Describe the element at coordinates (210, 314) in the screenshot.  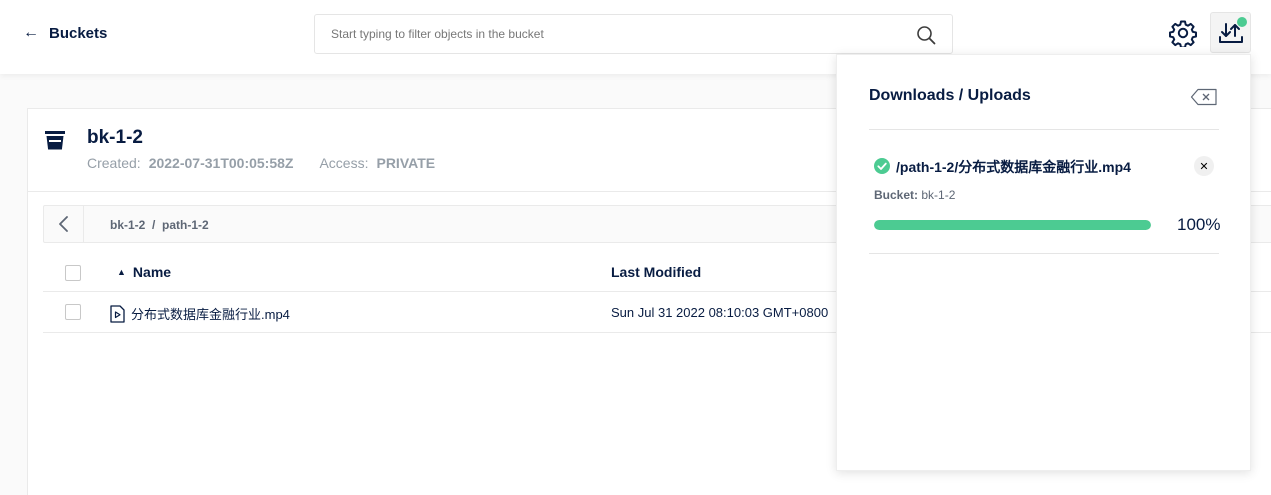
I see `file-name: 分布式数据库金融行业.mp4` at that location.